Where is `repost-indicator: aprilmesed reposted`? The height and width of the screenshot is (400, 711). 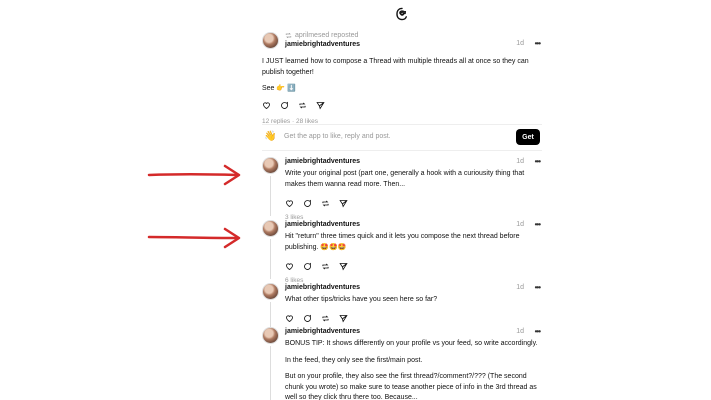
repost-indicator: aprilmesed reposted is located at coordinates (413, 35).